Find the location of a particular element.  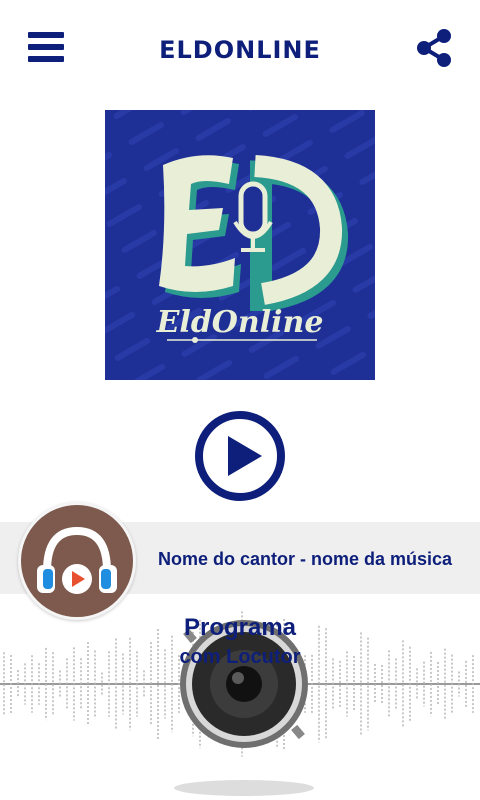

logo-text: EldOnline is located at coordinates (240, 322).